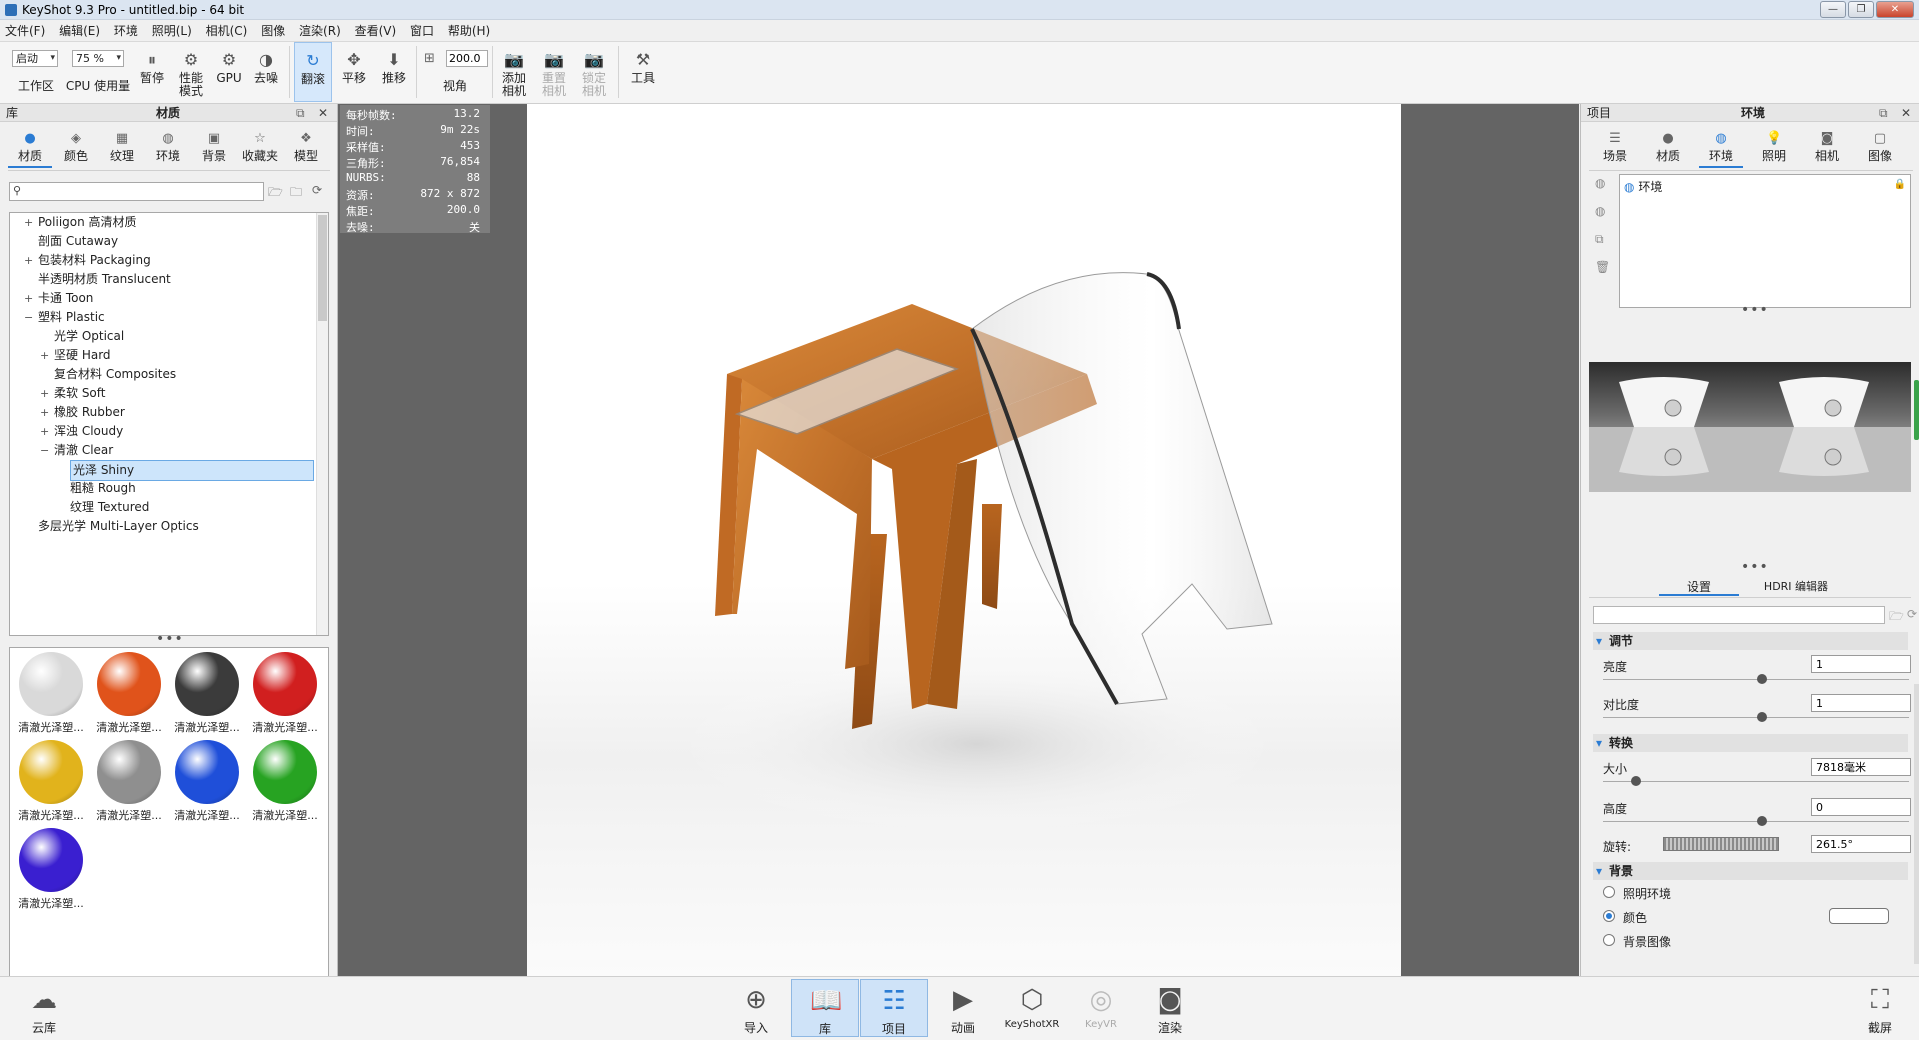 This screenshot has width=1919, height=1040. Describe the element at coordinates (227, 31) in the screenshot. I see `menu-camera: 相机(C)` at that location.